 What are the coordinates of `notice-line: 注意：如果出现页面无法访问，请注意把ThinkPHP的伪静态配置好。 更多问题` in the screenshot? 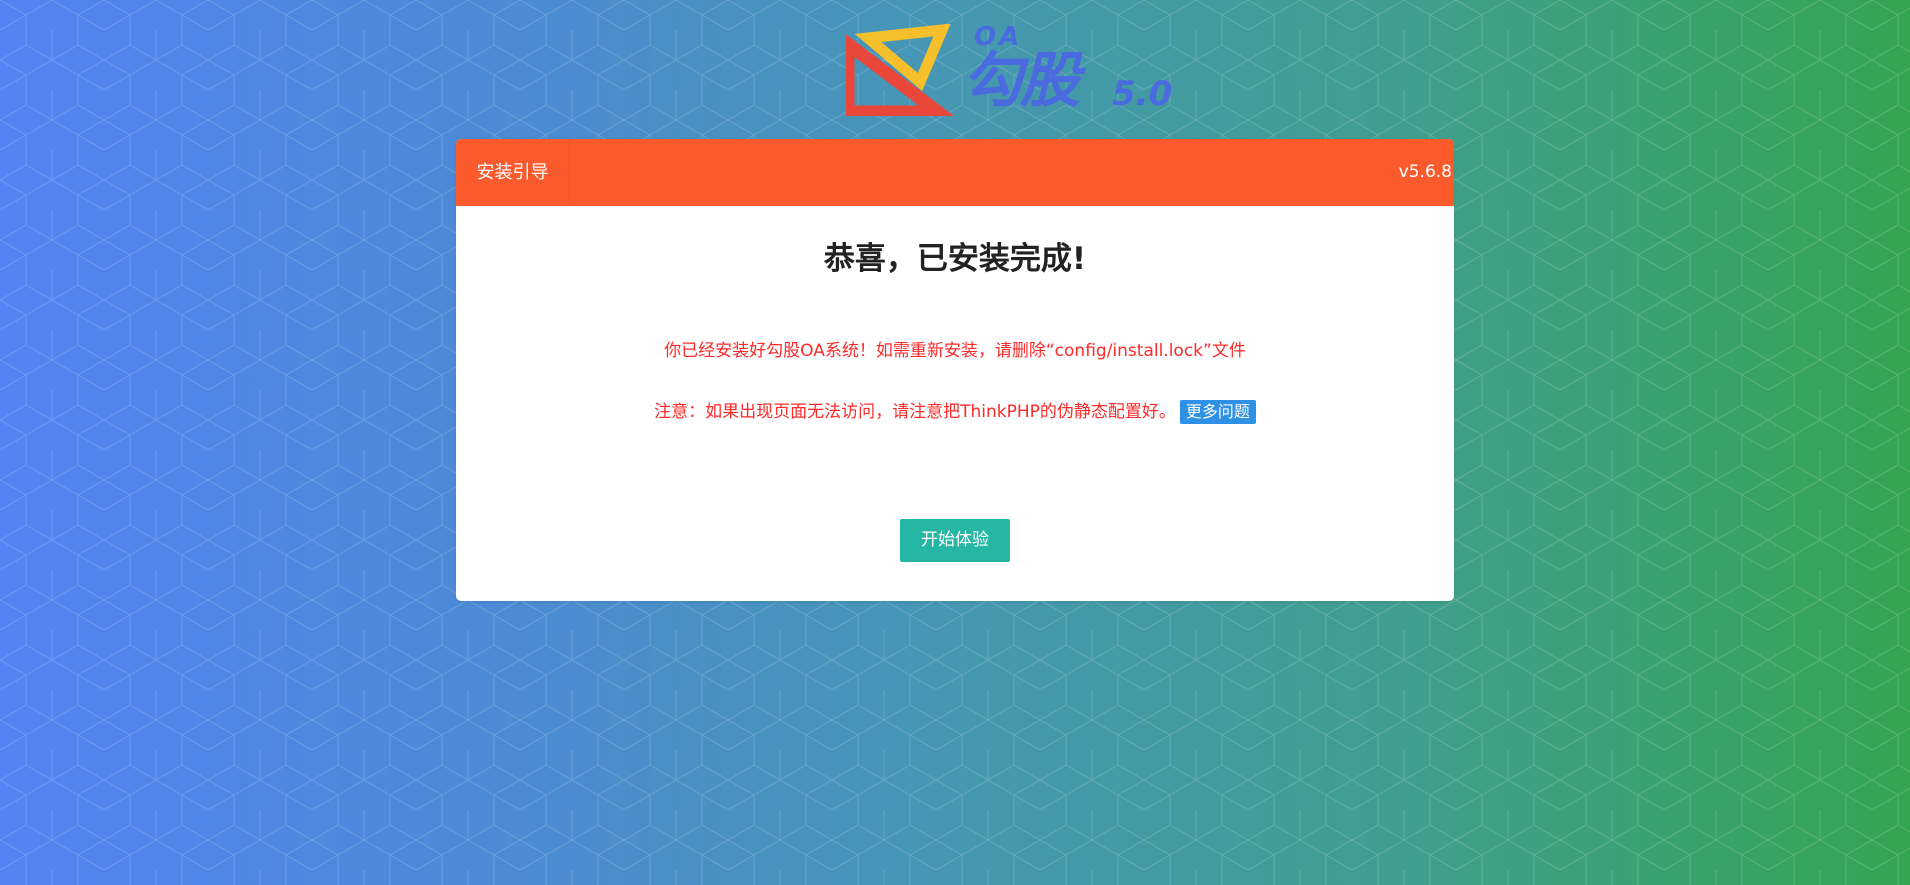 It's located at (955, 412).